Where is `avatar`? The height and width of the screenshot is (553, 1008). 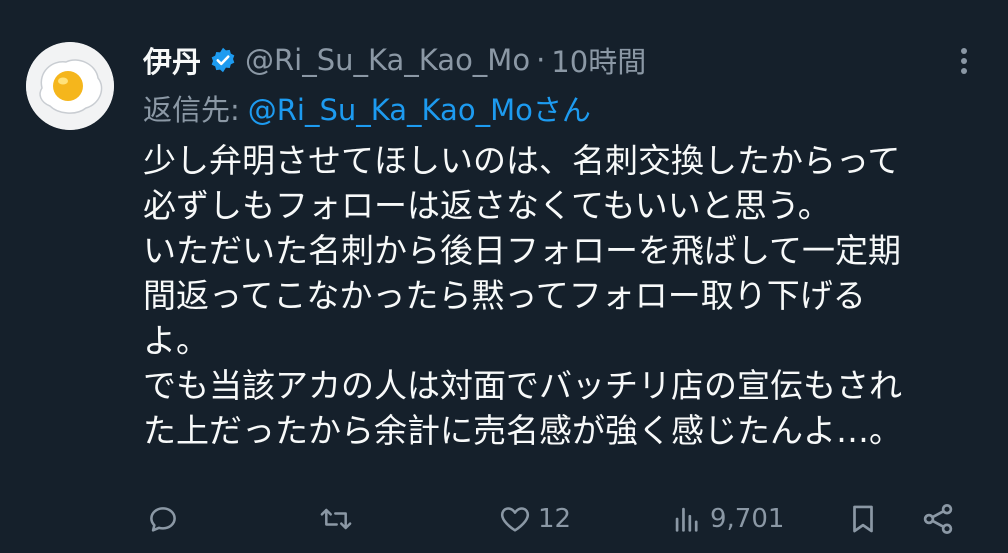 avatar is located at coordinates (70, 86).